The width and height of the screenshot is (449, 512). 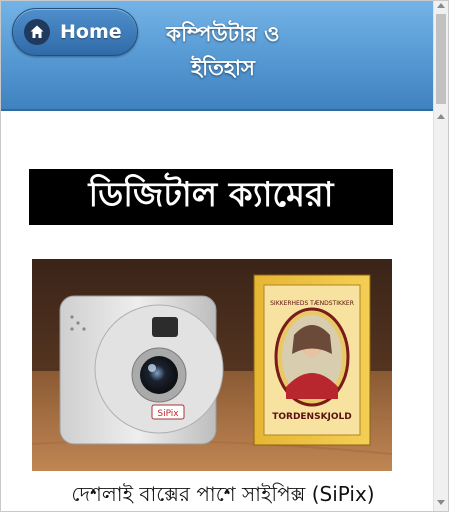 I want to click on home-icon, so click(x=37, y=32).